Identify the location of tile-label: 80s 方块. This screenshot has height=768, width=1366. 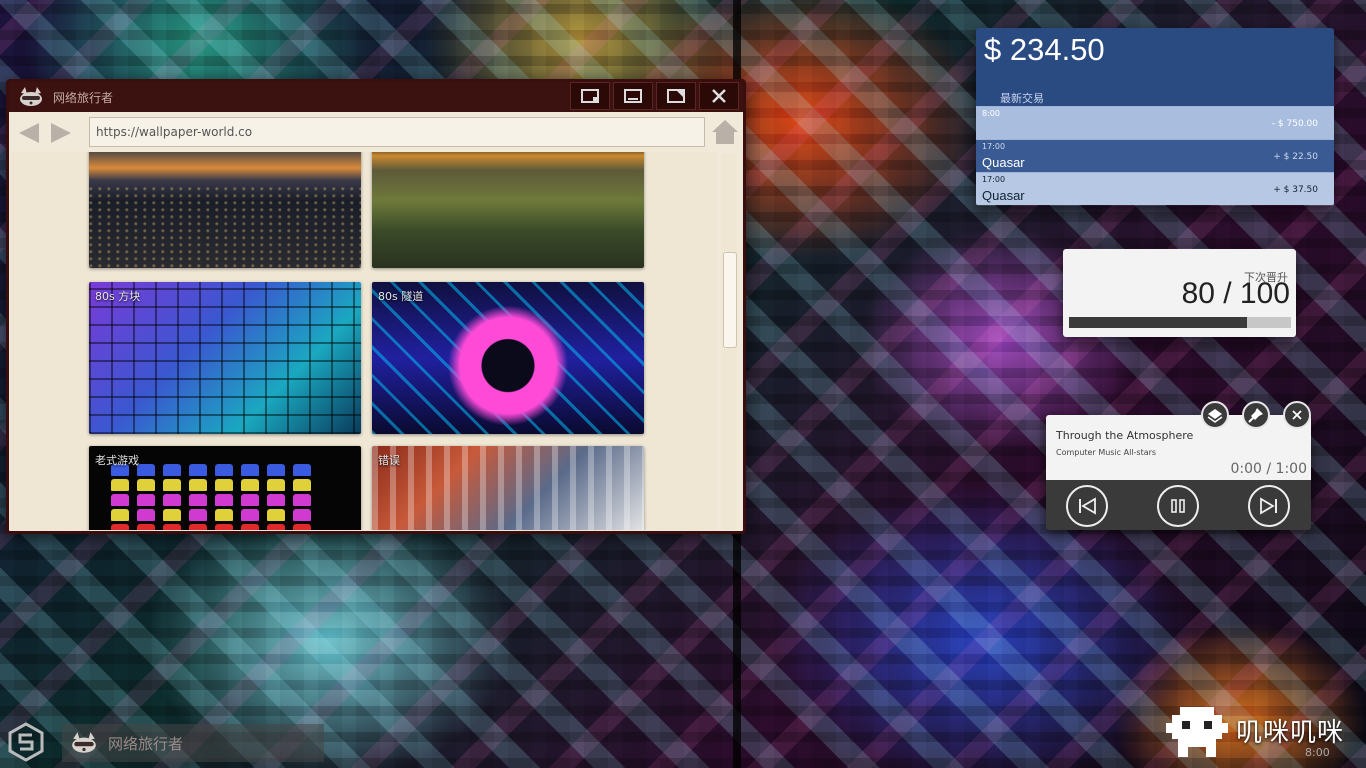
(118, 296).